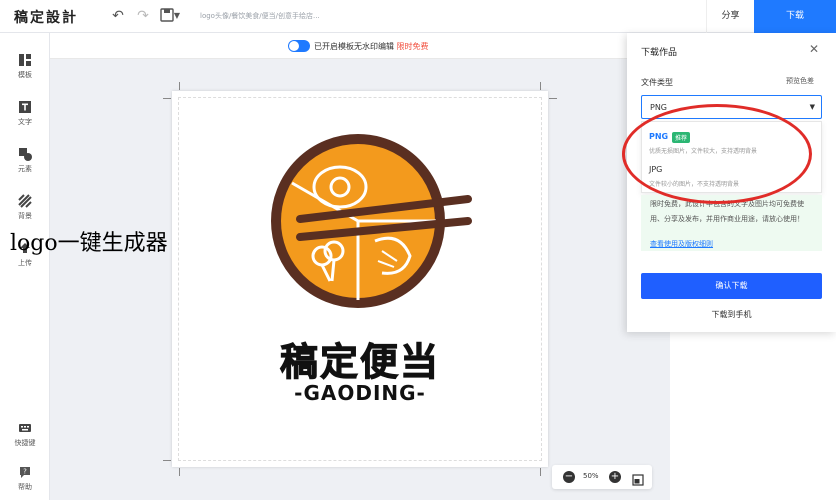  I want to click on select-value: PNG, so click(659, 107).